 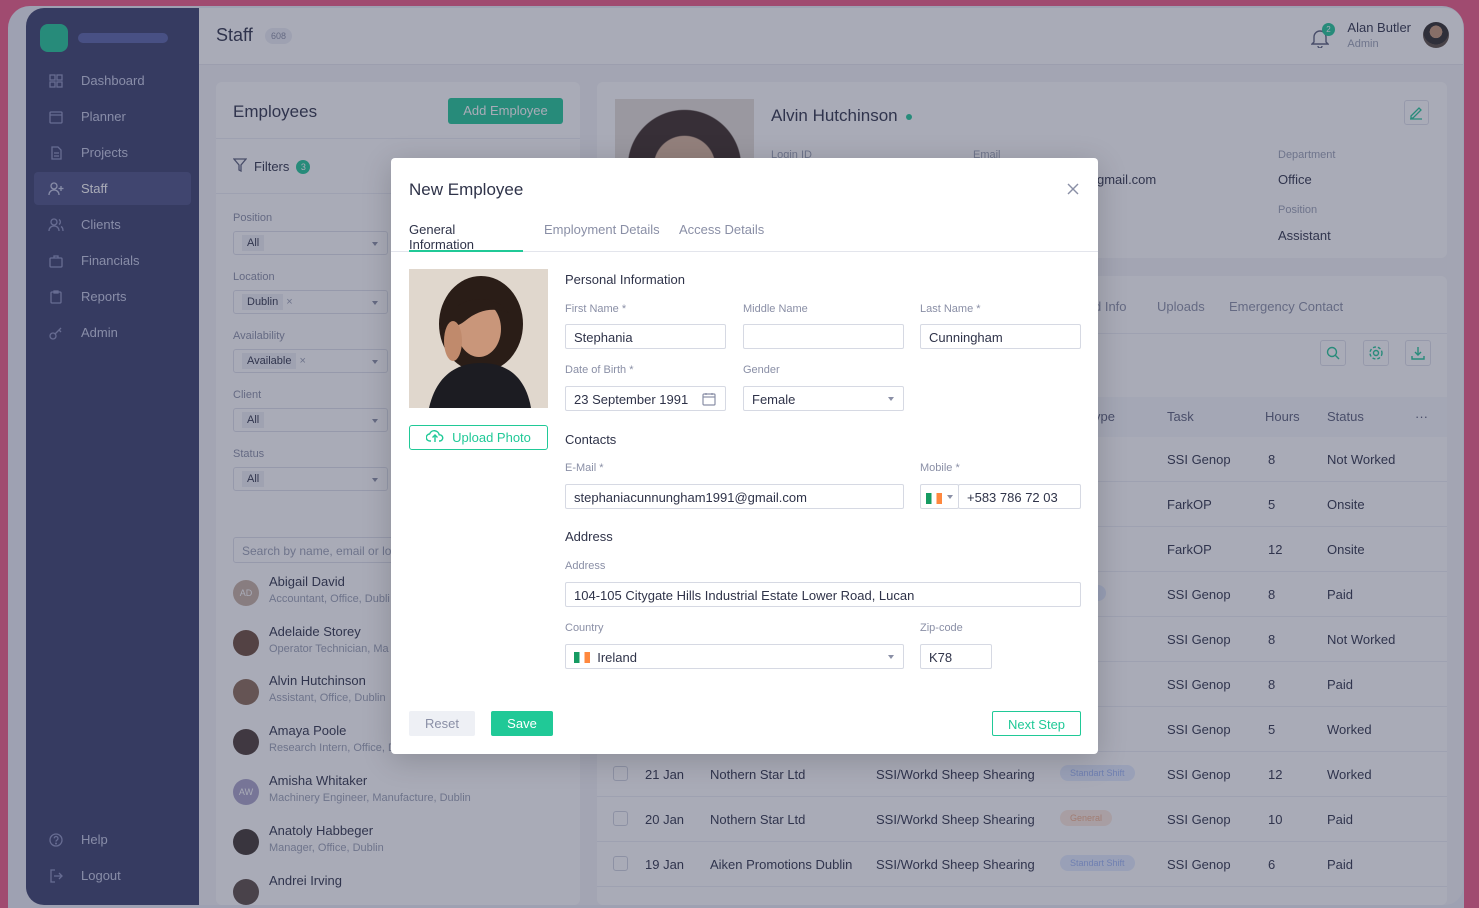 What do you see at coordinates (1000, 336) in the screenshot?
I see `last-name-field: Cunningham` at bounding box center [1000, 336].